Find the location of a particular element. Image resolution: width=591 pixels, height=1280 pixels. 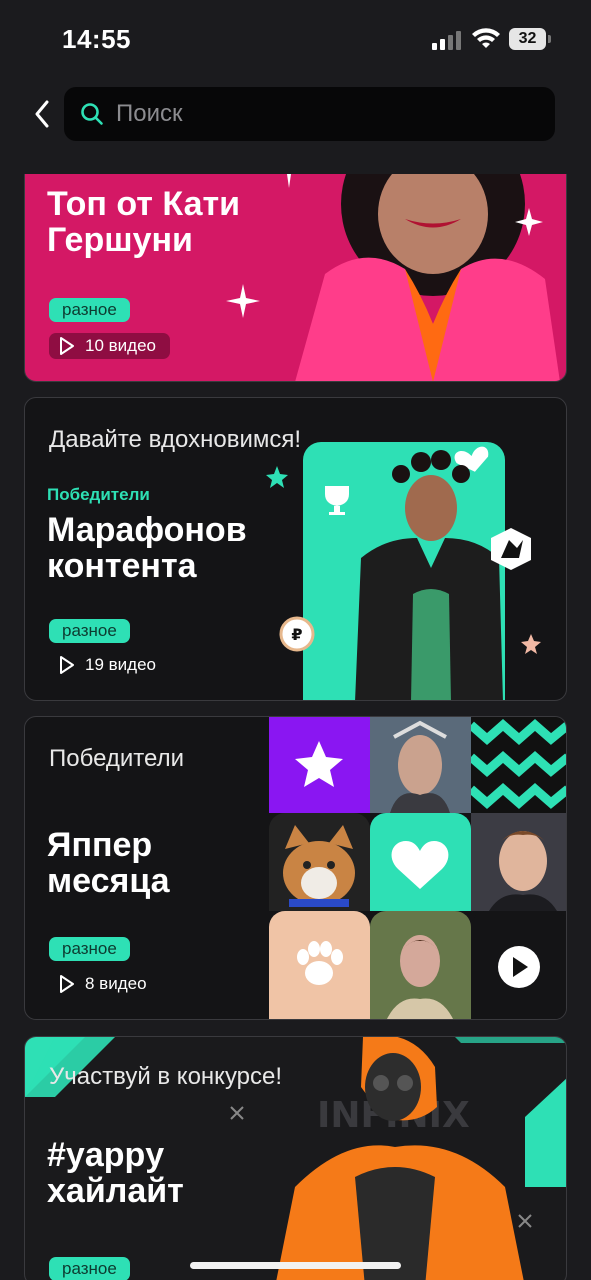

search-bar is located at coordinates (309, 114).